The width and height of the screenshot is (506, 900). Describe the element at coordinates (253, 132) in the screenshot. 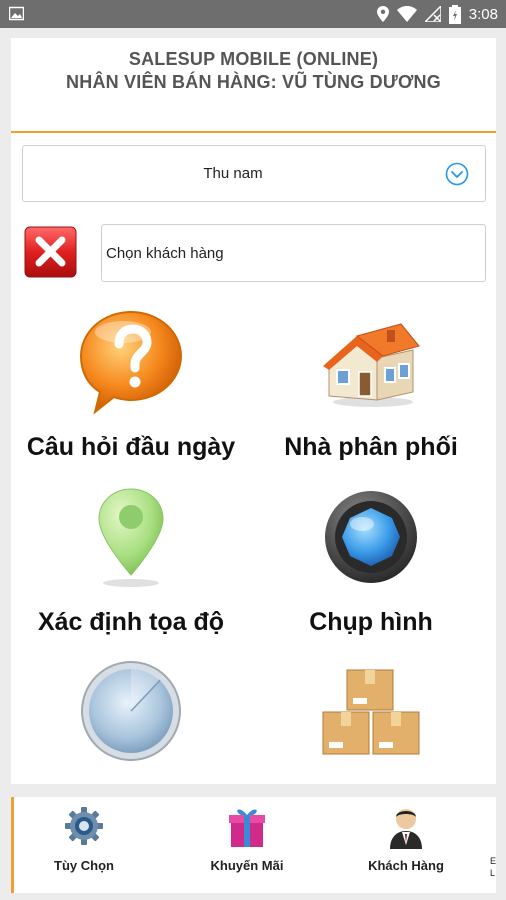

I see `header-divider` at that location.